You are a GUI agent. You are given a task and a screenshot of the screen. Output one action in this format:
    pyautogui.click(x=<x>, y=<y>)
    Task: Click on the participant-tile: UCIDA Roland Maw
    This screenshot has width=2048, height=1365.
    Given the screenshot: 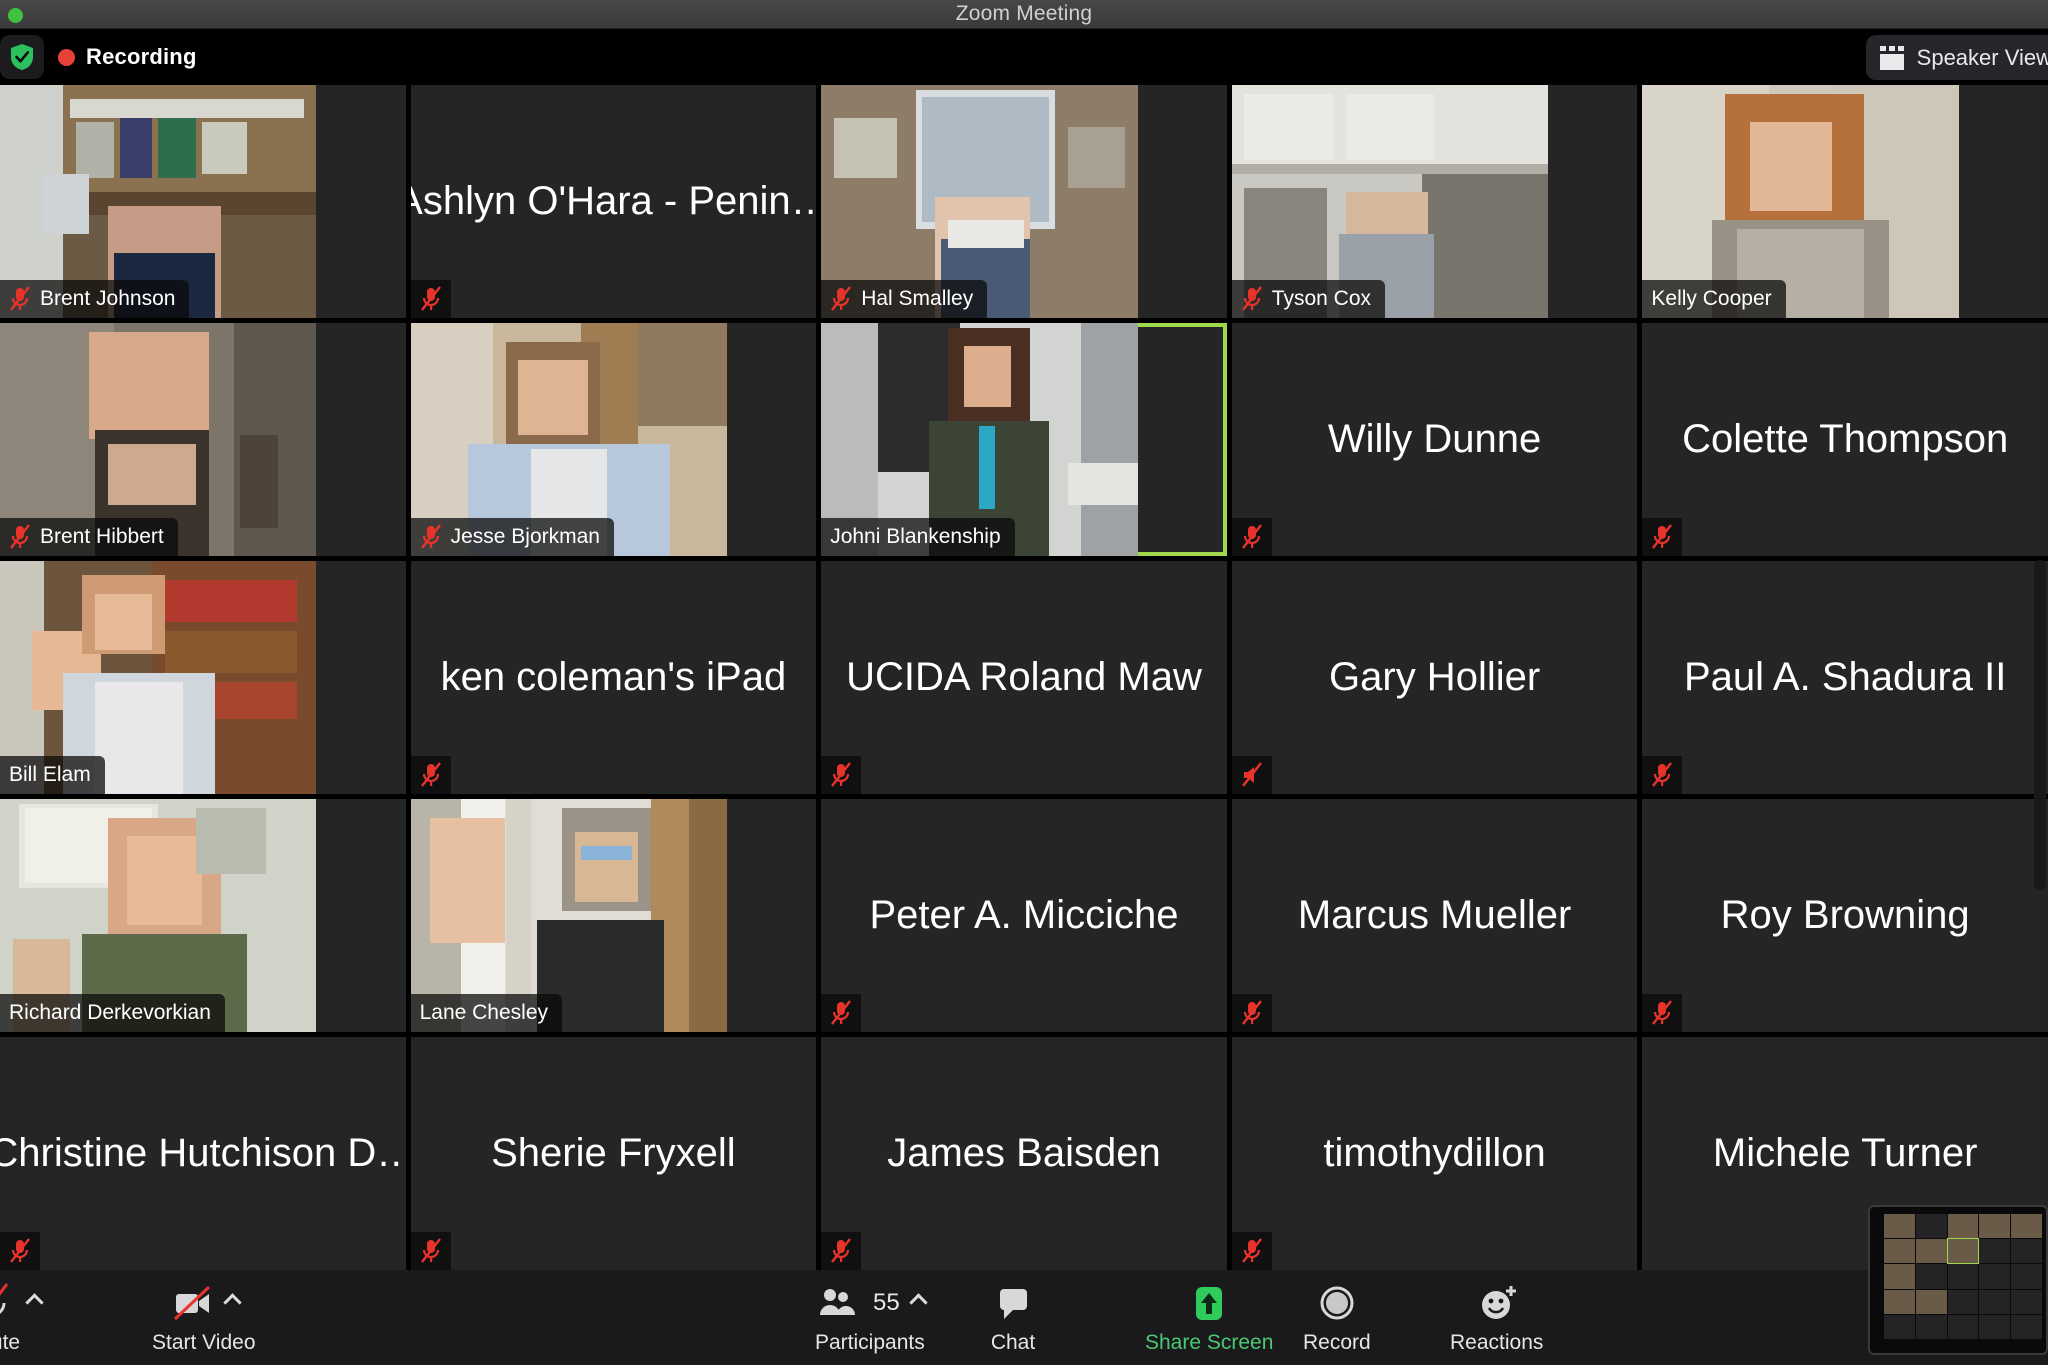 What is the action you would take?
    pyautogui.click(x=1024, y=677)
    